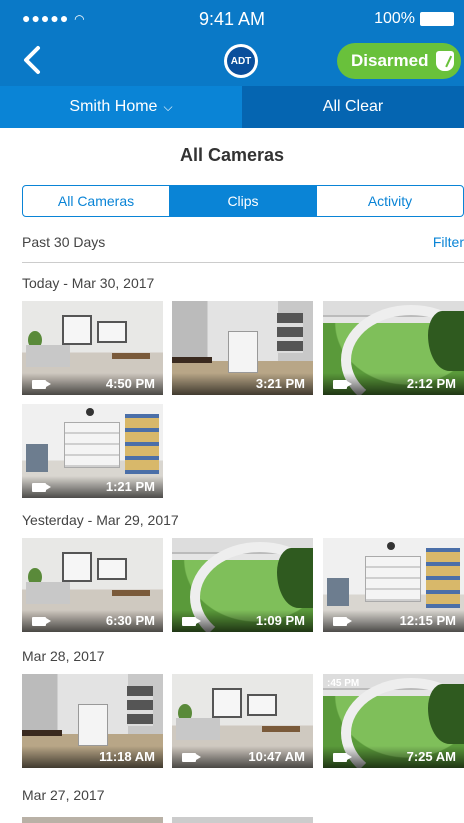  Describe the element at coordinates (64, 242) in the screenshot. I see `date-range-label: Past 30 Days` at that location.